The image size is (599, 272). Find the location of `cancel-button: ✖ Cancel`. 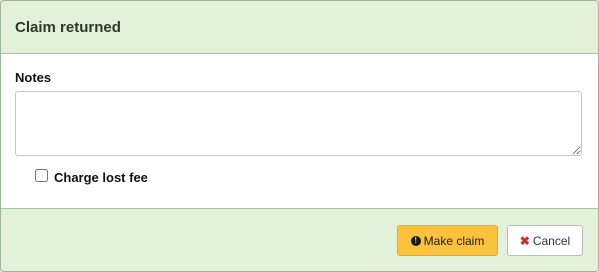

cancel-button: ✖ Cancel is located at coordinates (545, 240).